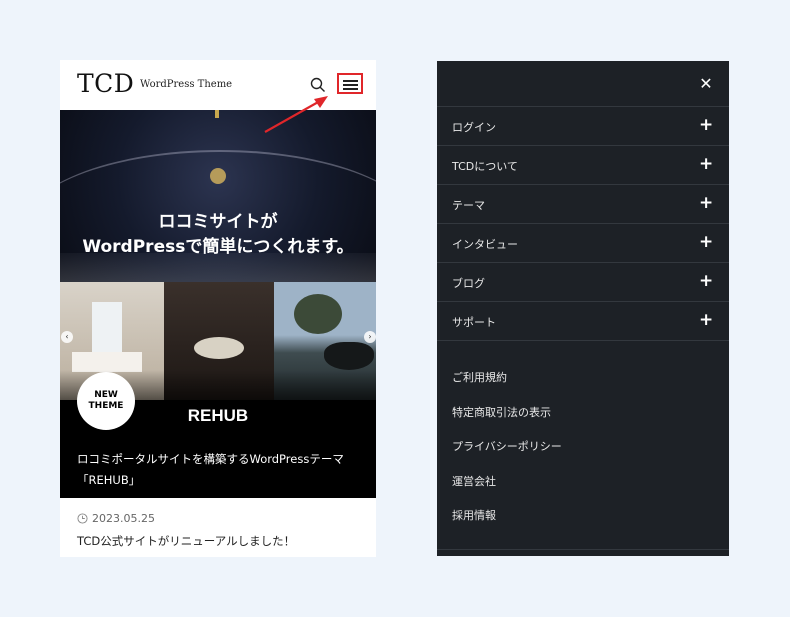 This screenshot has width=790, height=617. I want to click on footer-link-privacy-policy: プライバシーポリシー, so click(507, 455).